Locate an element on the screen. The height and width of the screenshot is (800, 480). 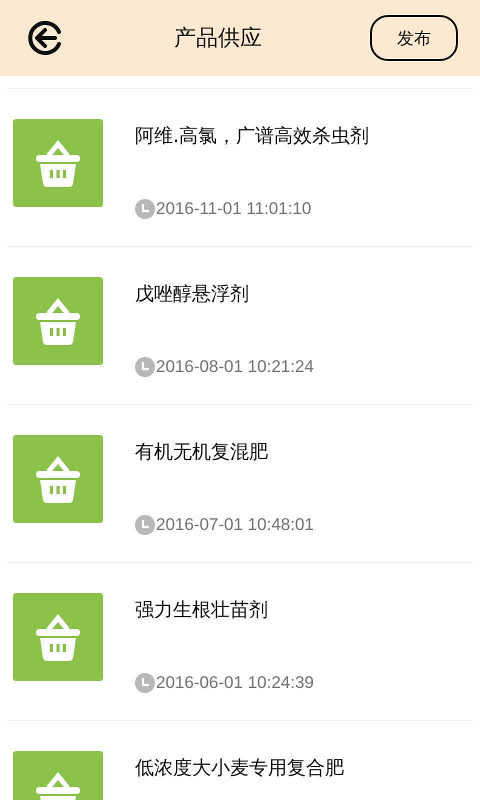
product-name: 低浓度大小麦专用复合肥 is located at coordinates (239, 768).